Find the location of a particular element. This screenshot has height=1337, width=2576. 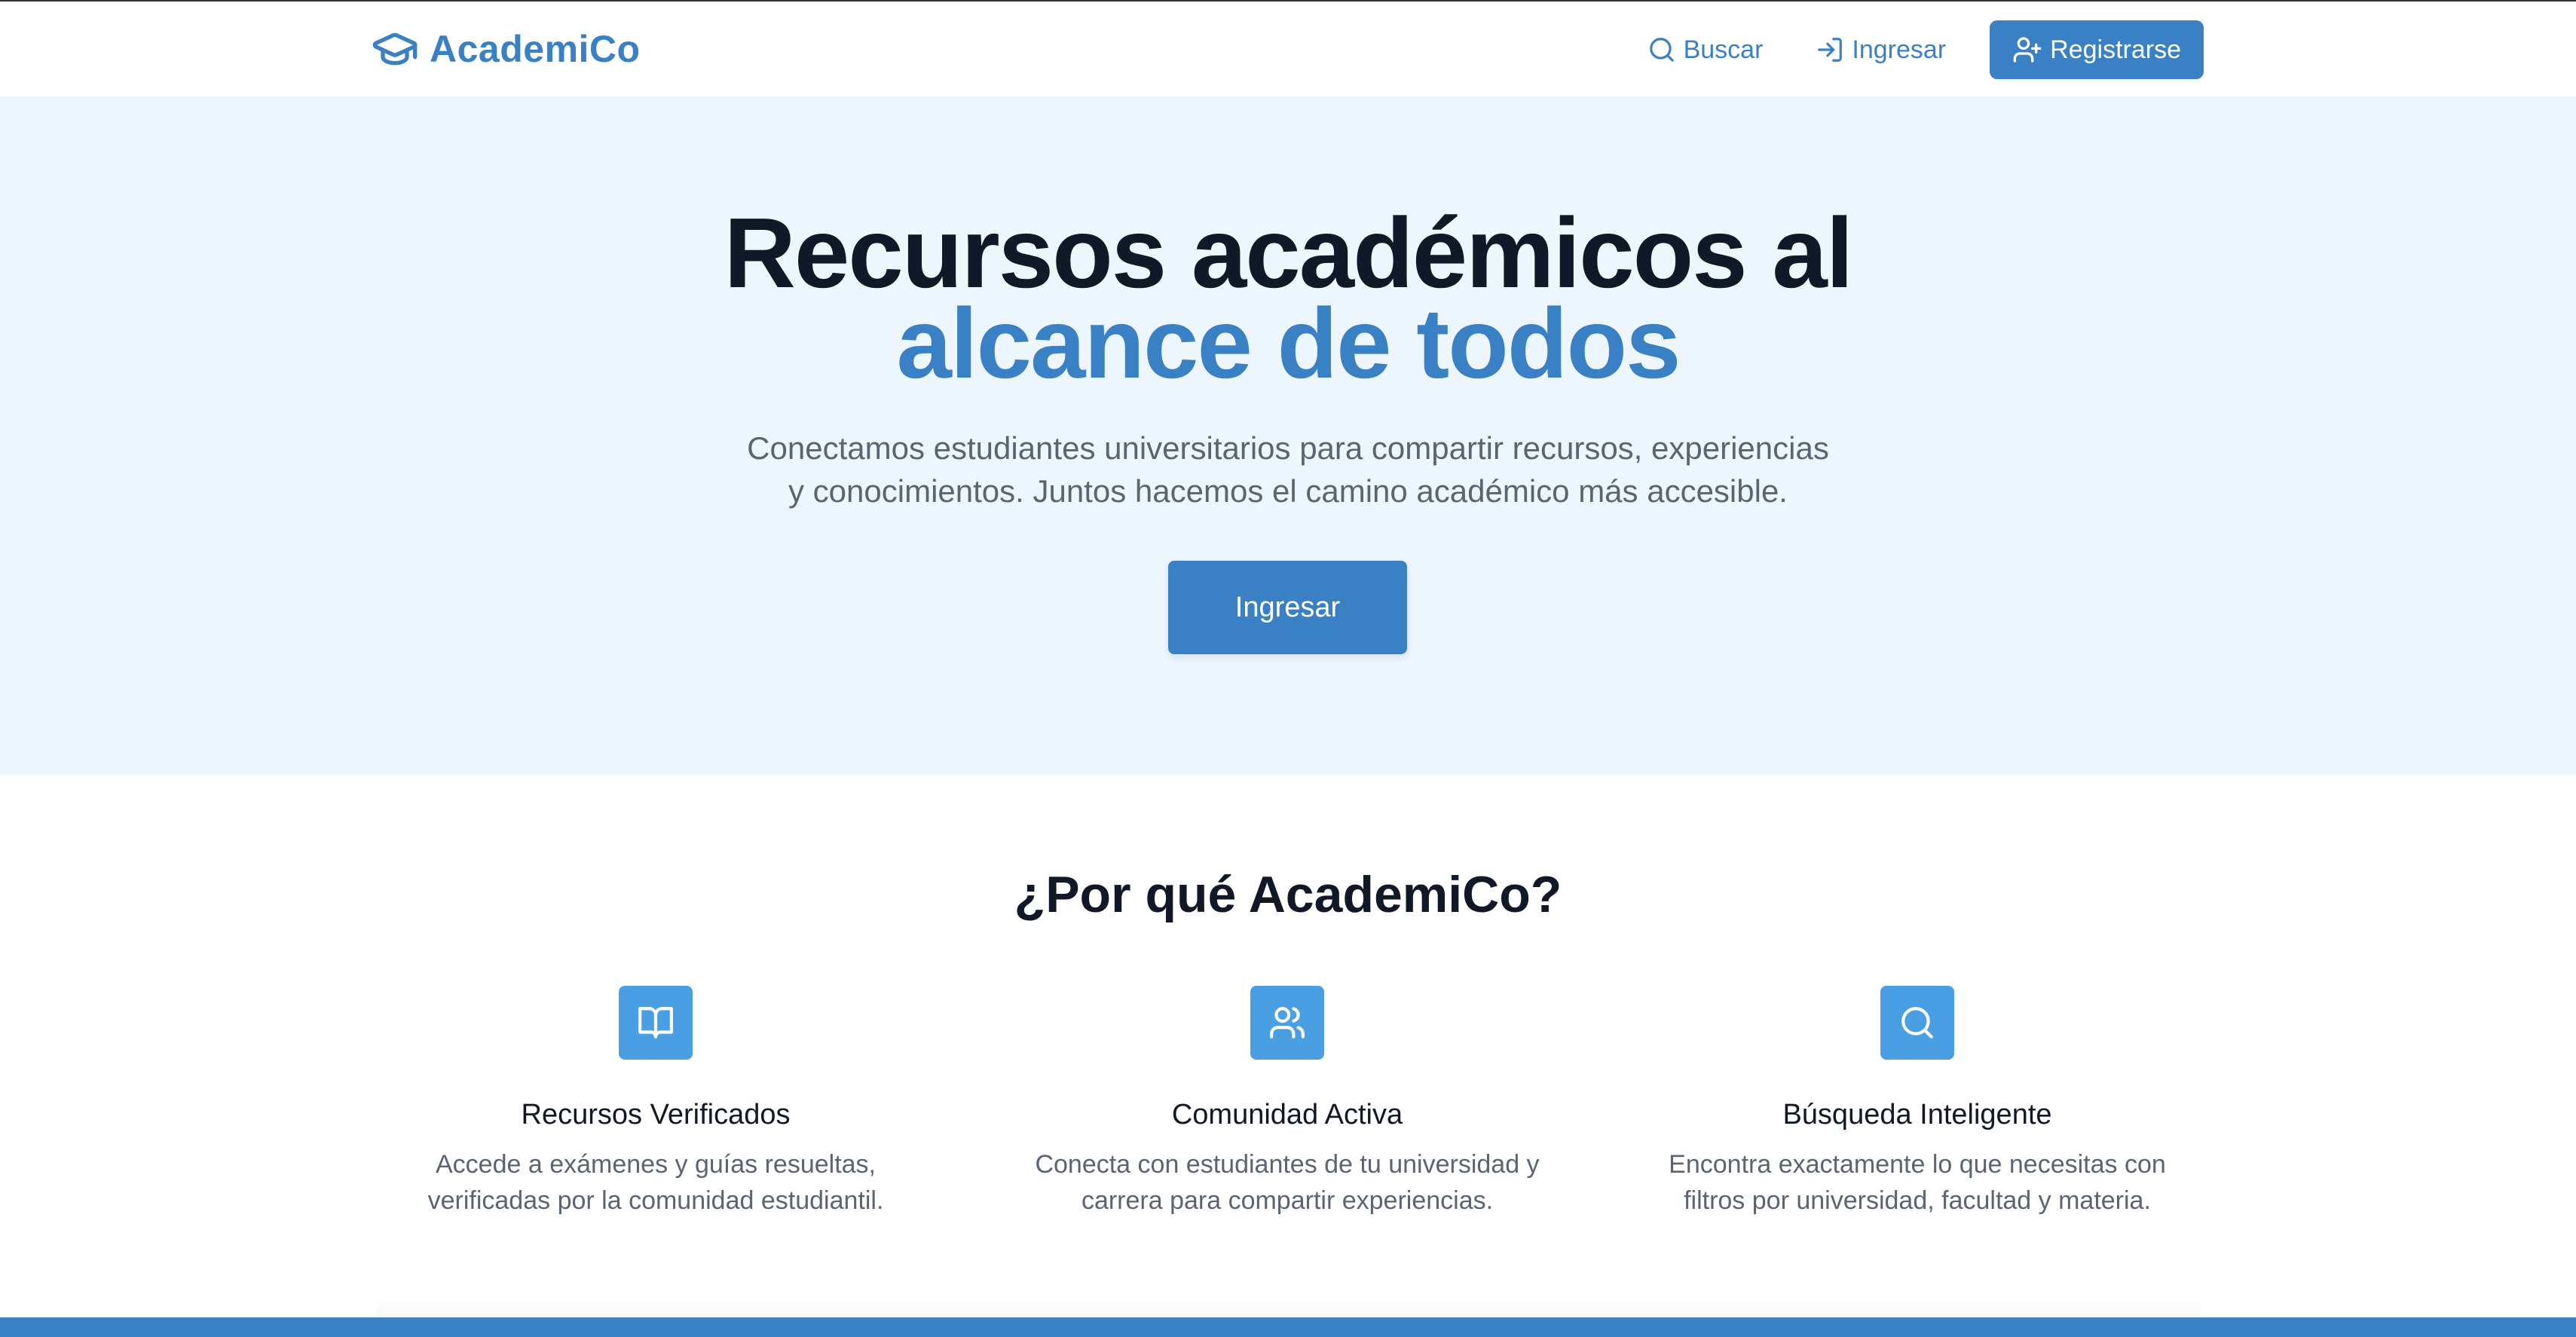

feature-title: Comunidad Activa is located at coordinates (1287, 1114).